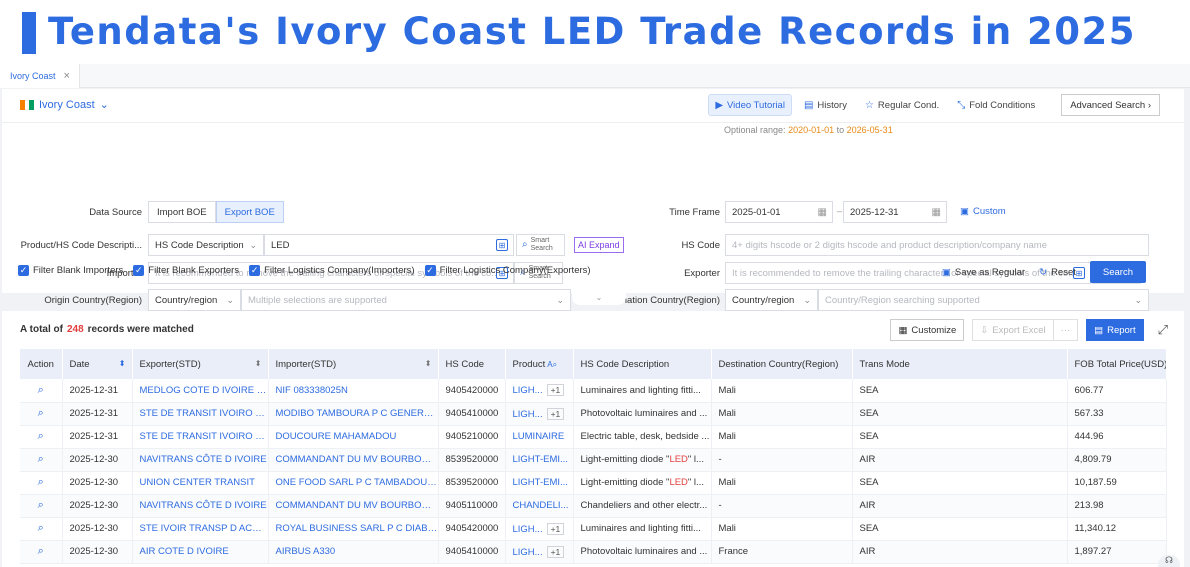 The image size is (1190, 567). Describe the element at coordinates (902, 105) in the screenshot. I see `regular-cond-button: ☆ Regular Cond.` at that location.